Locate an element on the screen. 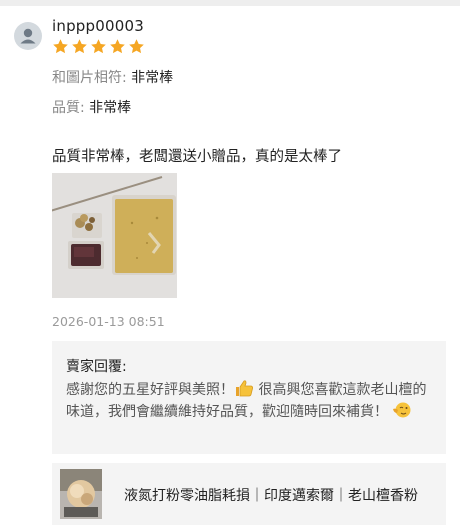 The image size is (460, 527). attribute-label: 和圖片相符: is located at coordinates (92, 78).